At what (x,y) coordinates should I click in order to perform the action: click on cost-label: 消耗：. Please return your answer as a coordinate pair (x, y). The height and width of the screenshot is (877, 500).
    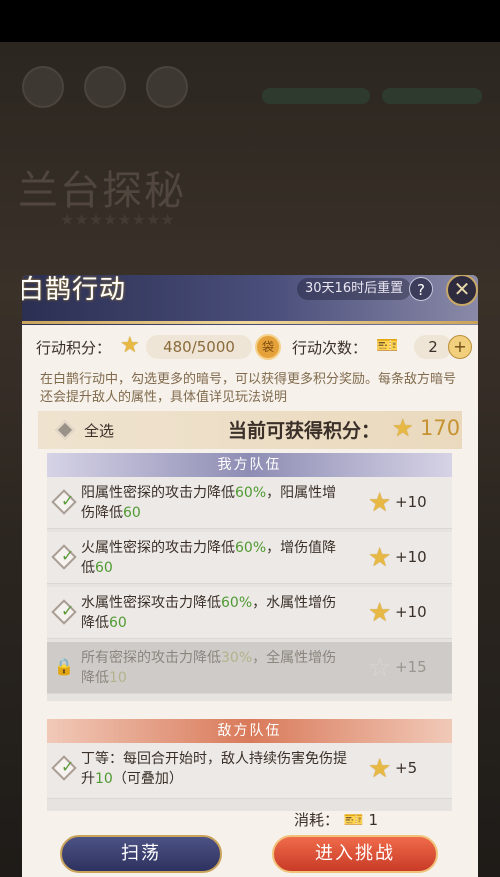
    Looking at the image, I should click on (317, 820).